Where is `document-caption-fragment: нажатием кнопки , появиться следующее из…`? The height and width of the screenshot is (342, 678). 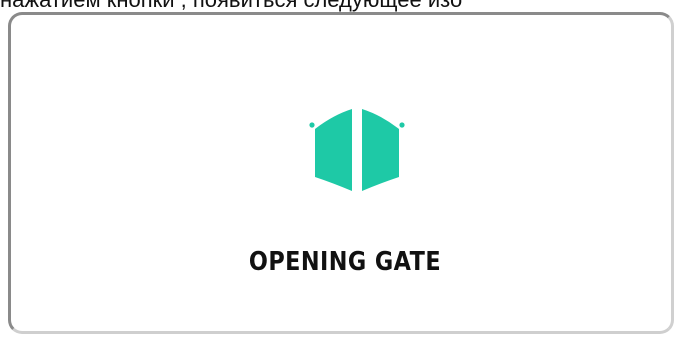
document-caption-fragment: нажатием кнопки , появиться следующее из… is located at coordinates (339, 6).